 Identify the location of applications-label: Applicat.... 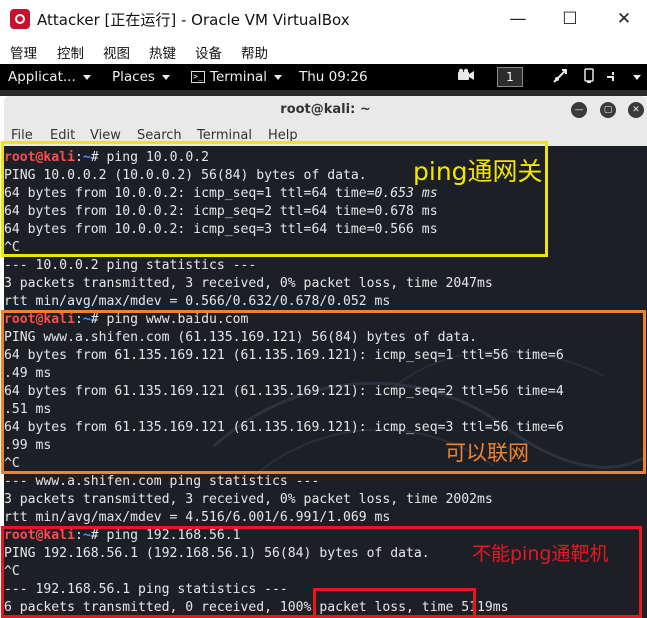
(42, 77).